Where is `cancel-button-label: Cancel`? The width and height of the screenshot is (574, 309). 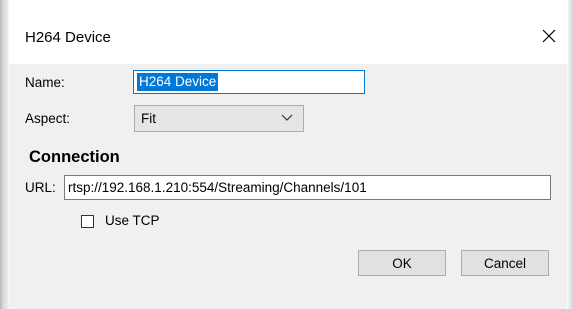
cancel-button-label: Cancel is located at coordinates (505, 263).